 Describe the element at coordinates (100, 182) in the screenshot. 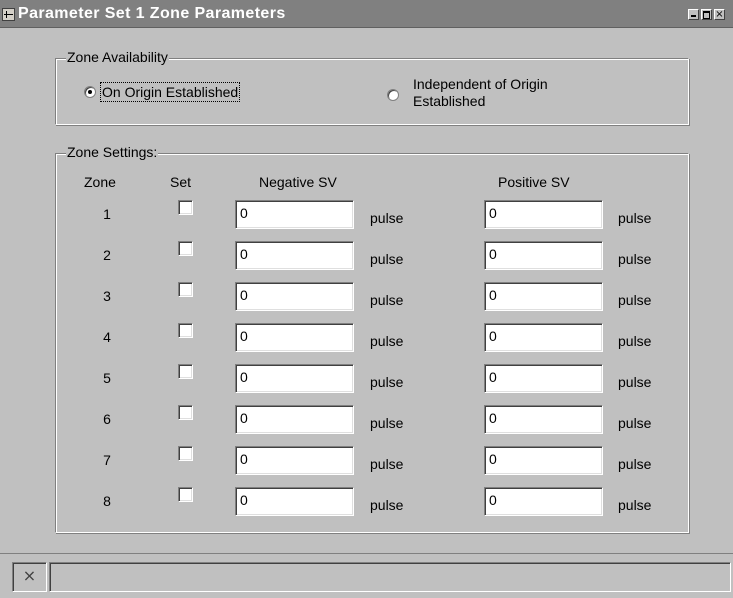

I see `zone-column-header: Zone` at that location.